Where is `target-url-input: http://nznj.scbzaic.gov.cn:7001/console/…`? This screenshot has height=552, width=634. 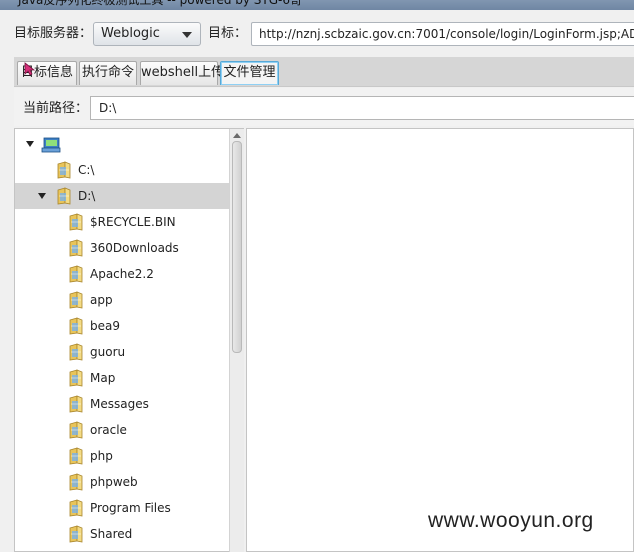 target-url-input: http://nznj.scbzaic.gov.cn:7001/console/… is located at coordinates (442, 34).